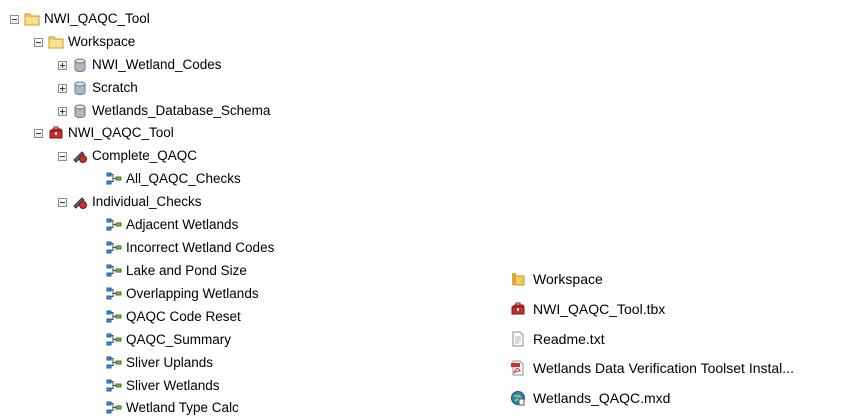  Describe the element at coordinates (183, 316) in the screenshot. I see `tree-model-label: QAQC Code Reset` at that location.